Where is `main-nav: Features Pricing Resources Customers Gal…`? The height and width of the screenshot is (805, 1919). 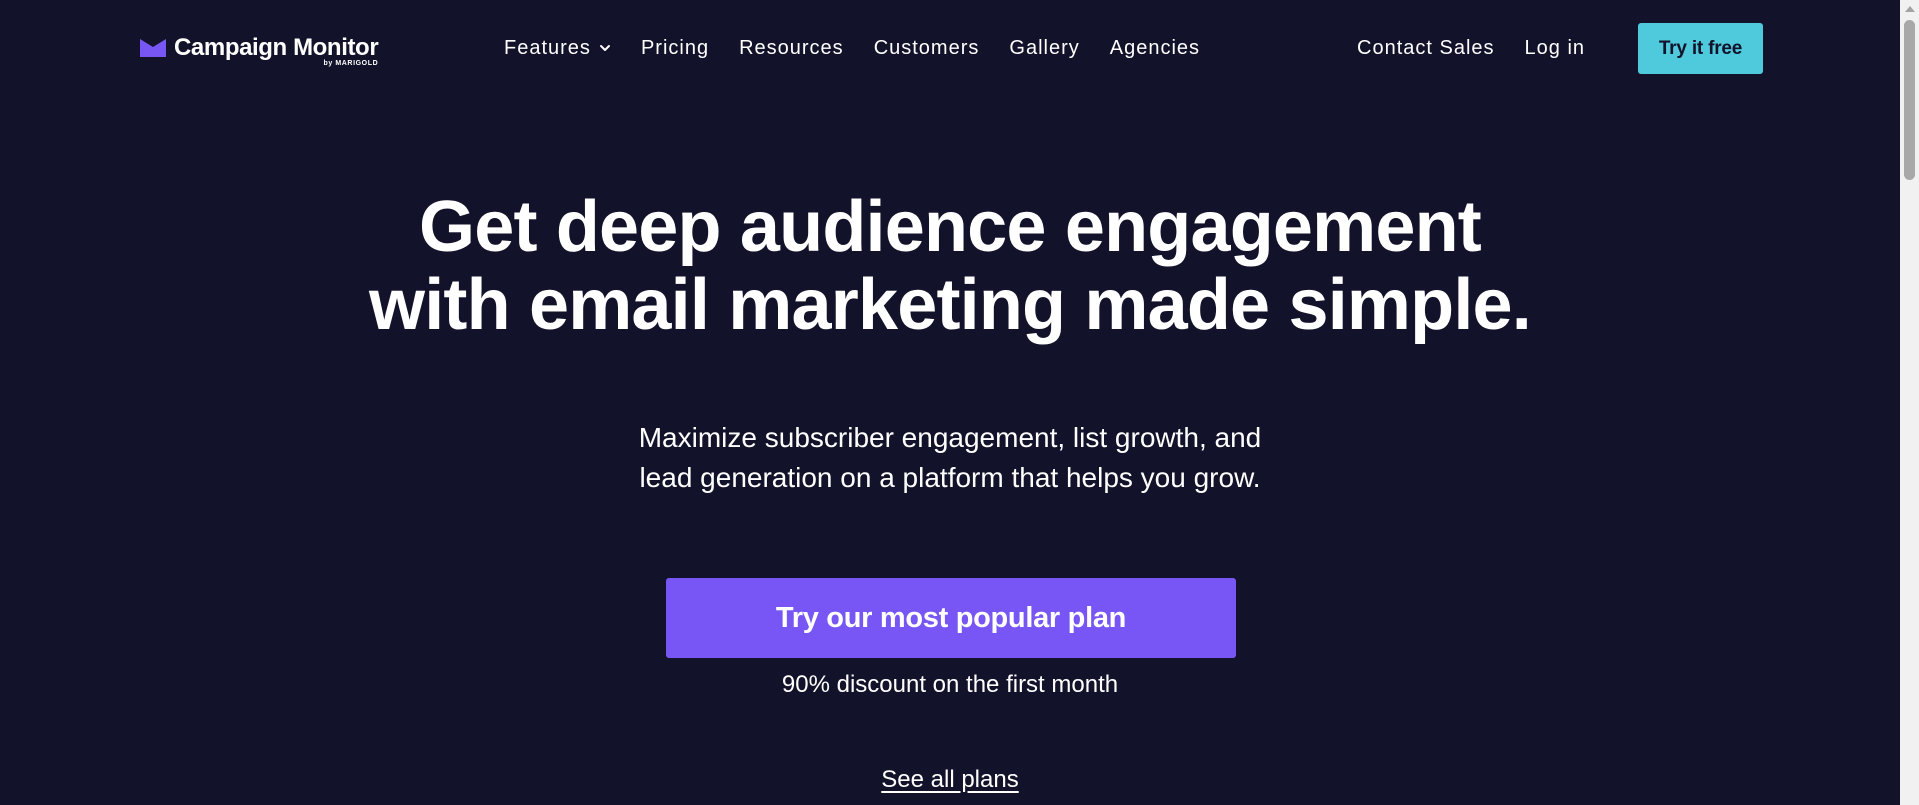 main-nav: Features Pricing Resources Customers Gal… is located at coordinates (867, 48).